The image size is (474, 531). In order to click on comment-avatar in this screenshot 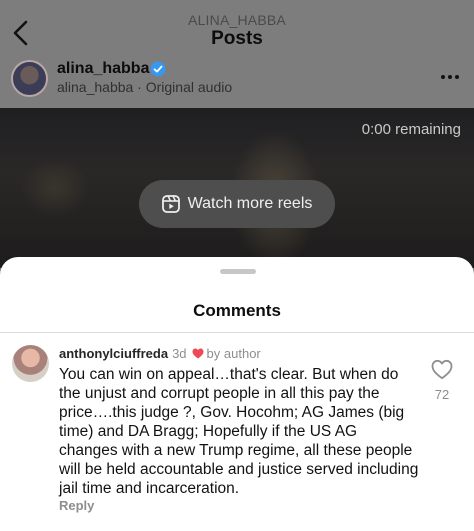, I will do `click(30, 363)`.